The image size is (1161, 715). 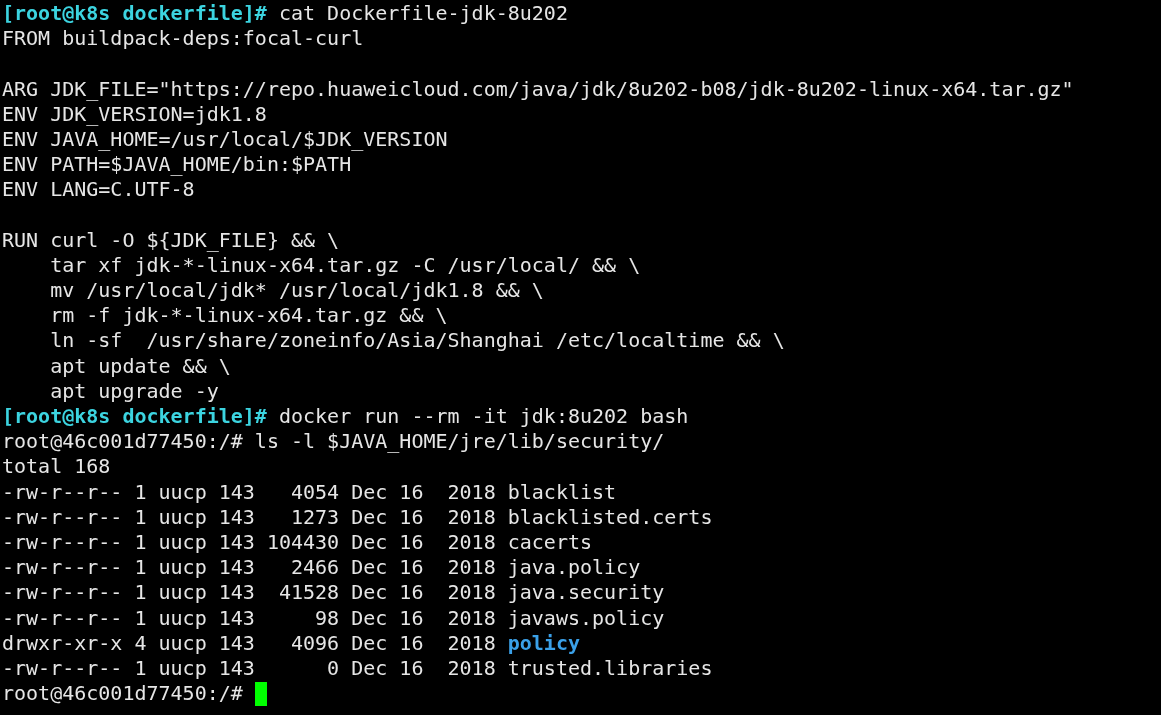 What do you see at coordinates (171, 240) in the screenshot?
I see `output-line: RUN curl -O ${JDK_FILE} && \` at bounding box center [171, 240].